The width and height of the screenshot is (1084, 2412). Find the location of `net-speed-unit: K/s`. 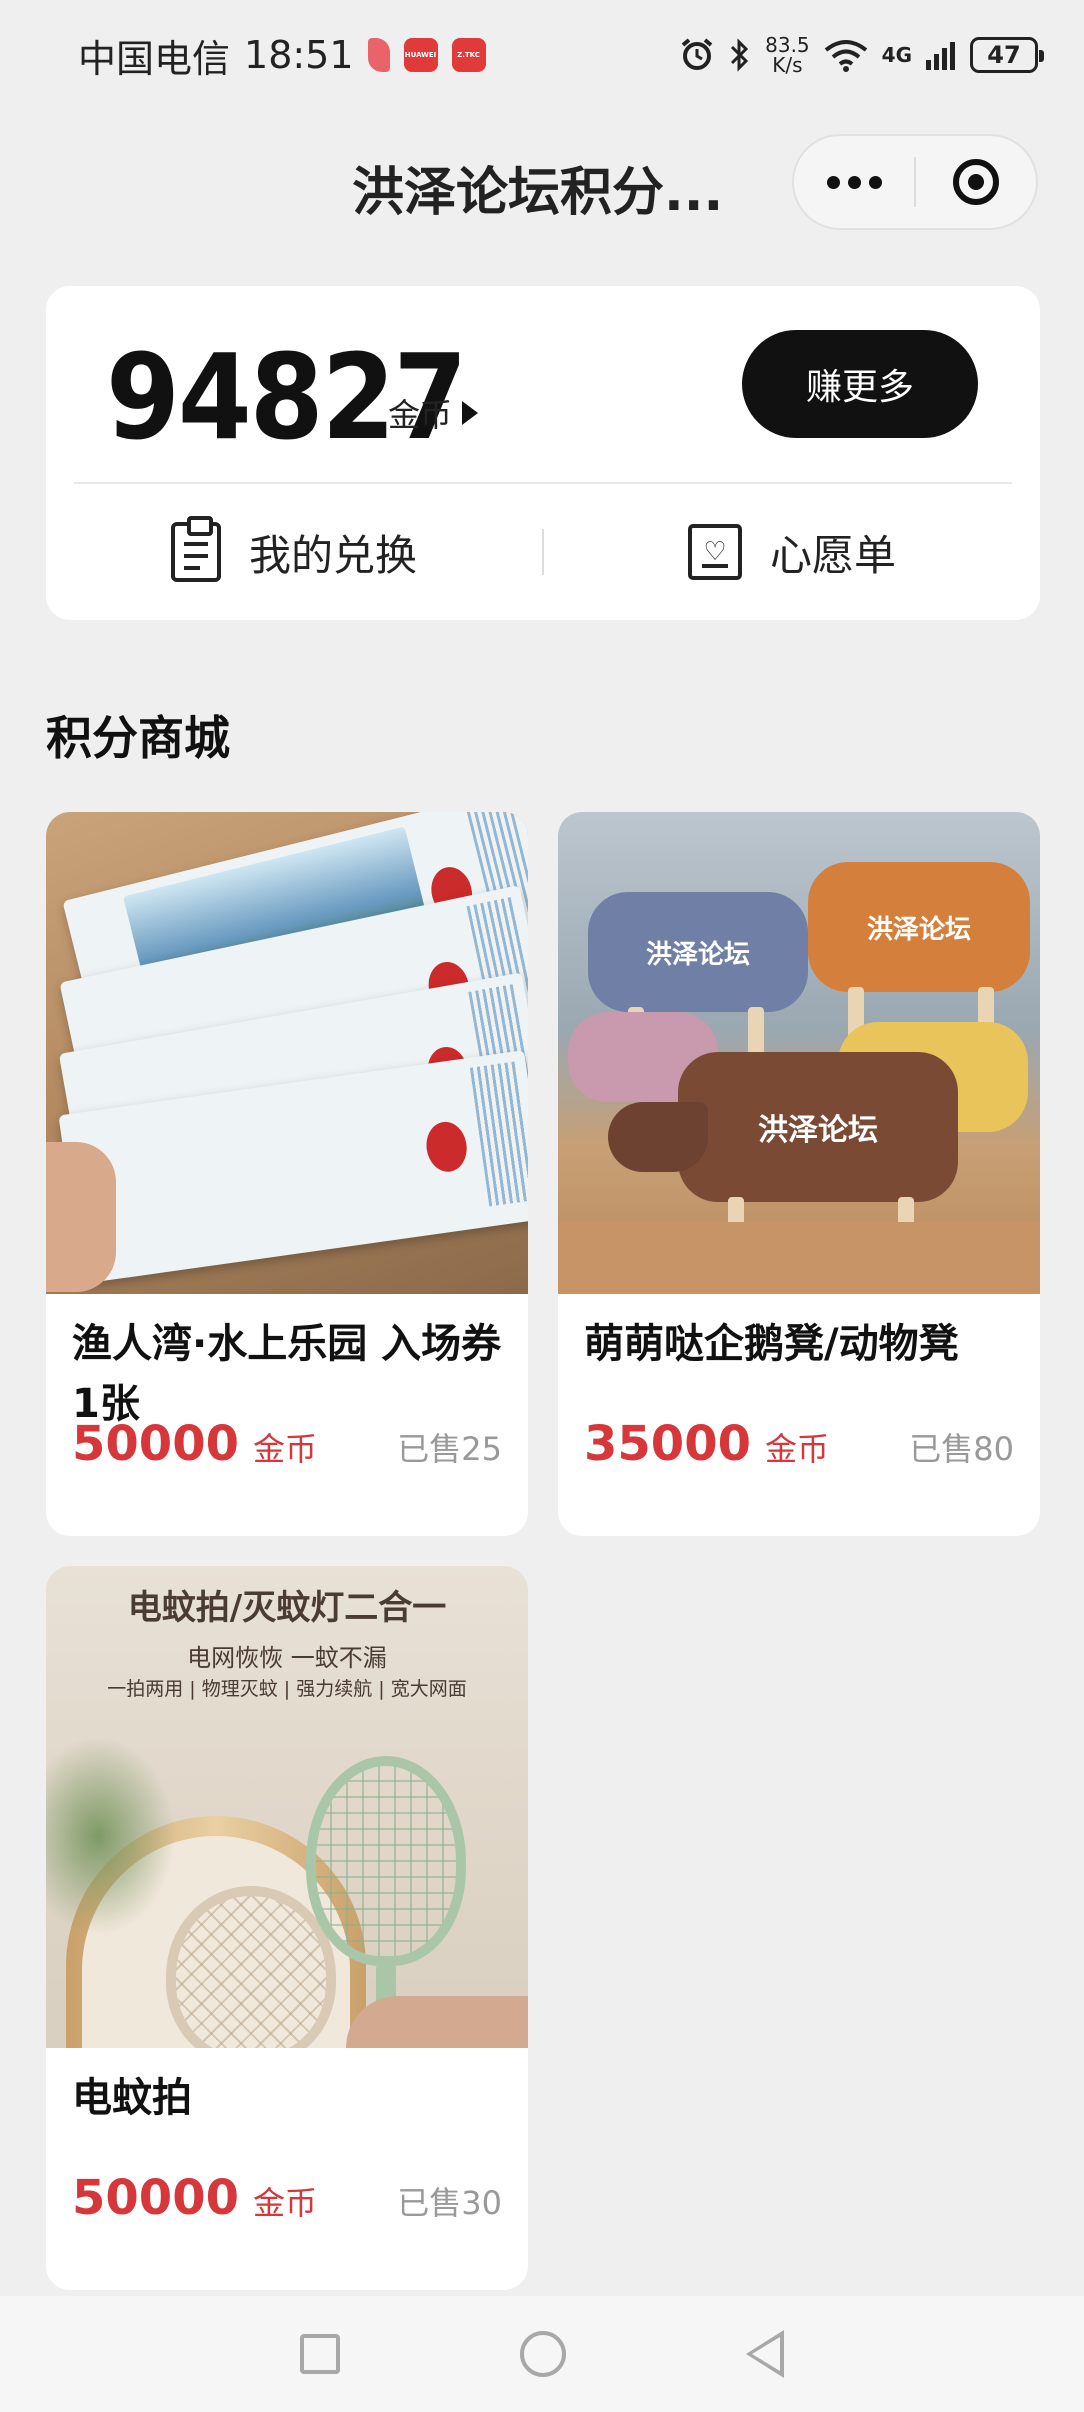

net-speed-unit: K/s is located at coordinates (787, 65).